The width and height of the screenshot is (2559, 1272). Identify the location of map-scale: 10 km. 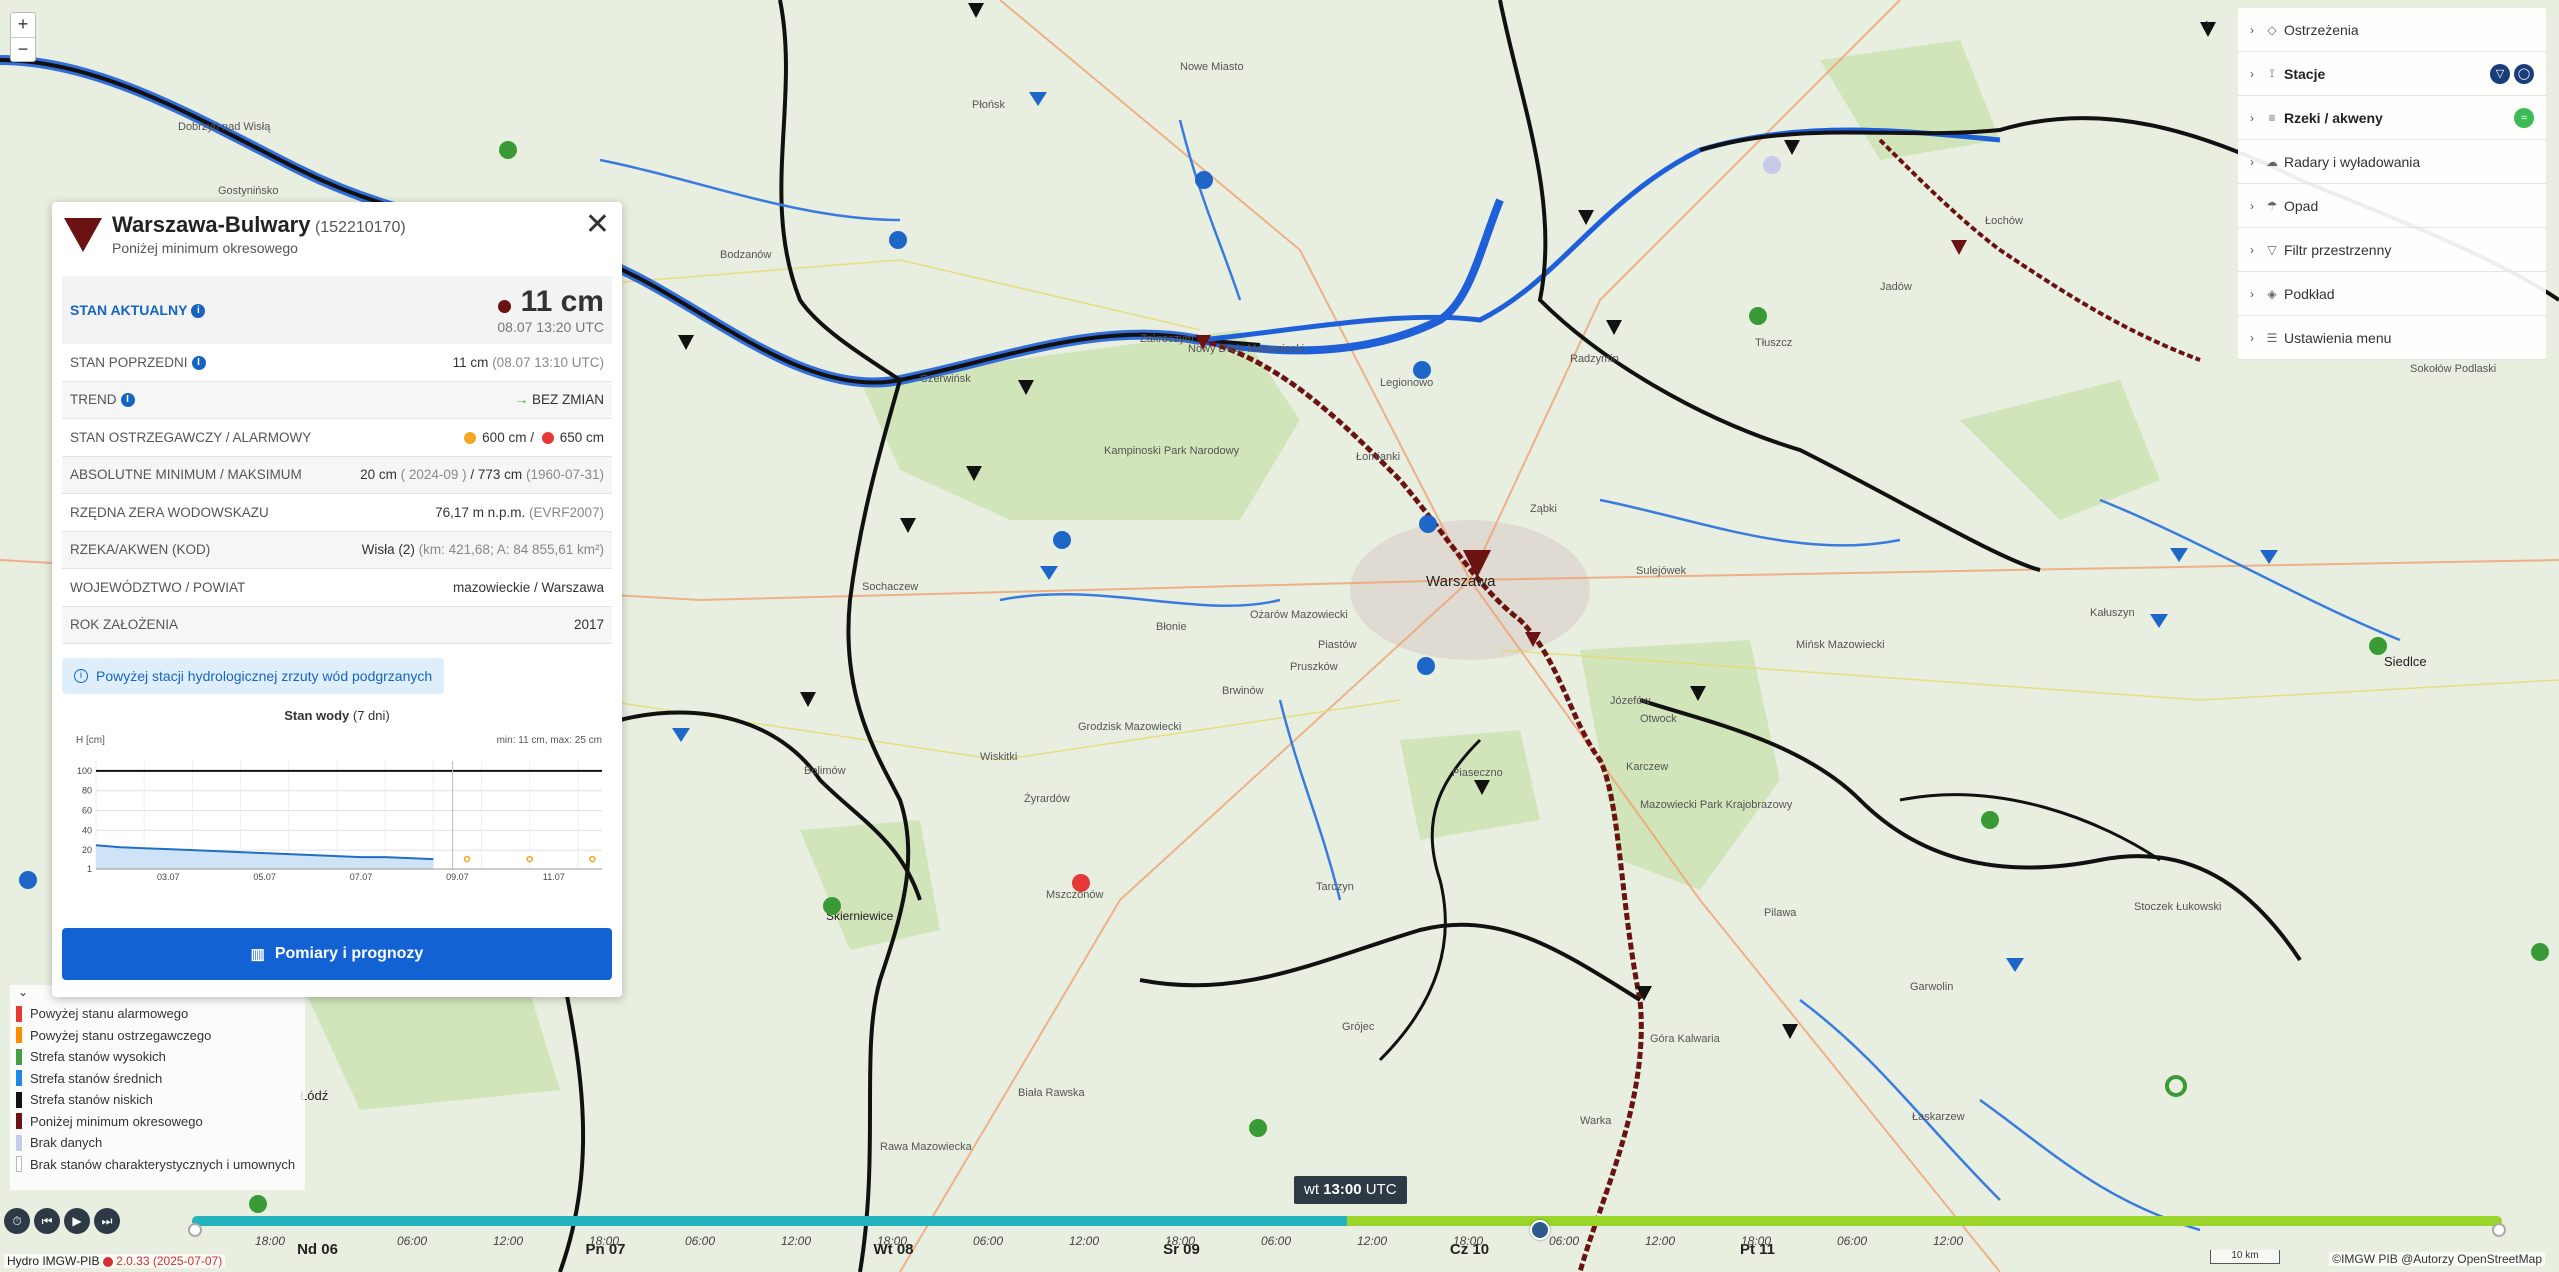
(2245, 1257).